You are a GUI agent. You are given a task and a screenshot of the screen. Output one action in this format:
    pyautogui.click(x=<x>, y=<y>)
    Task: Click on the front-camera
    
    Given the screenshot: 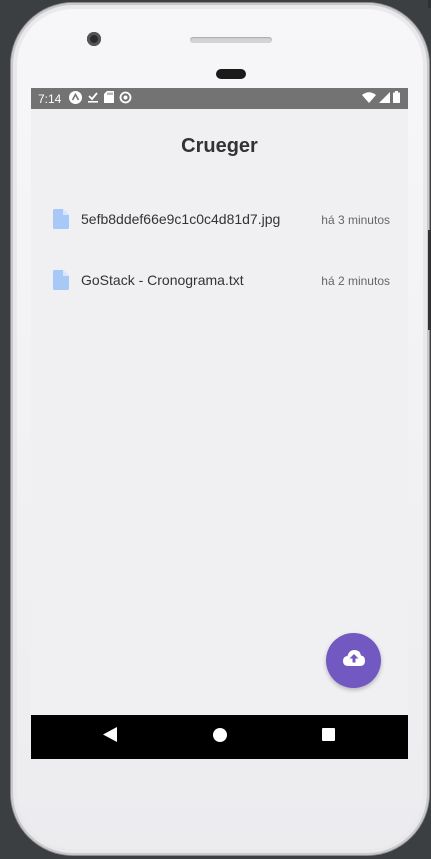 What is the action you would take?
    pyautogui.click(x=94, y=39)
    